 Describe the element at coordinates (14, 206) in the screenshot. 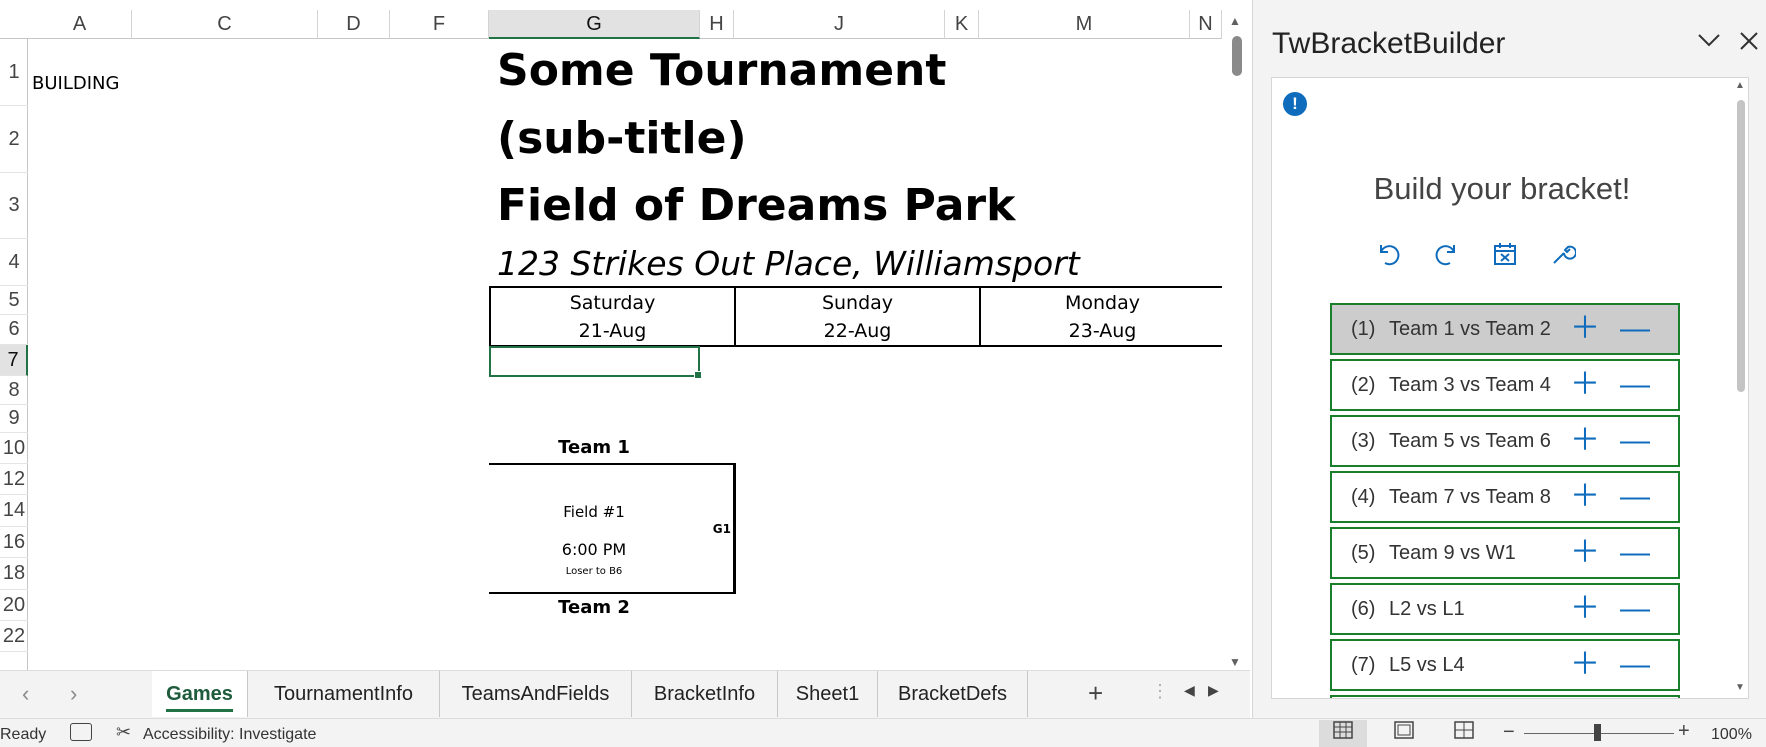

I see `row-header: 3` at that location.